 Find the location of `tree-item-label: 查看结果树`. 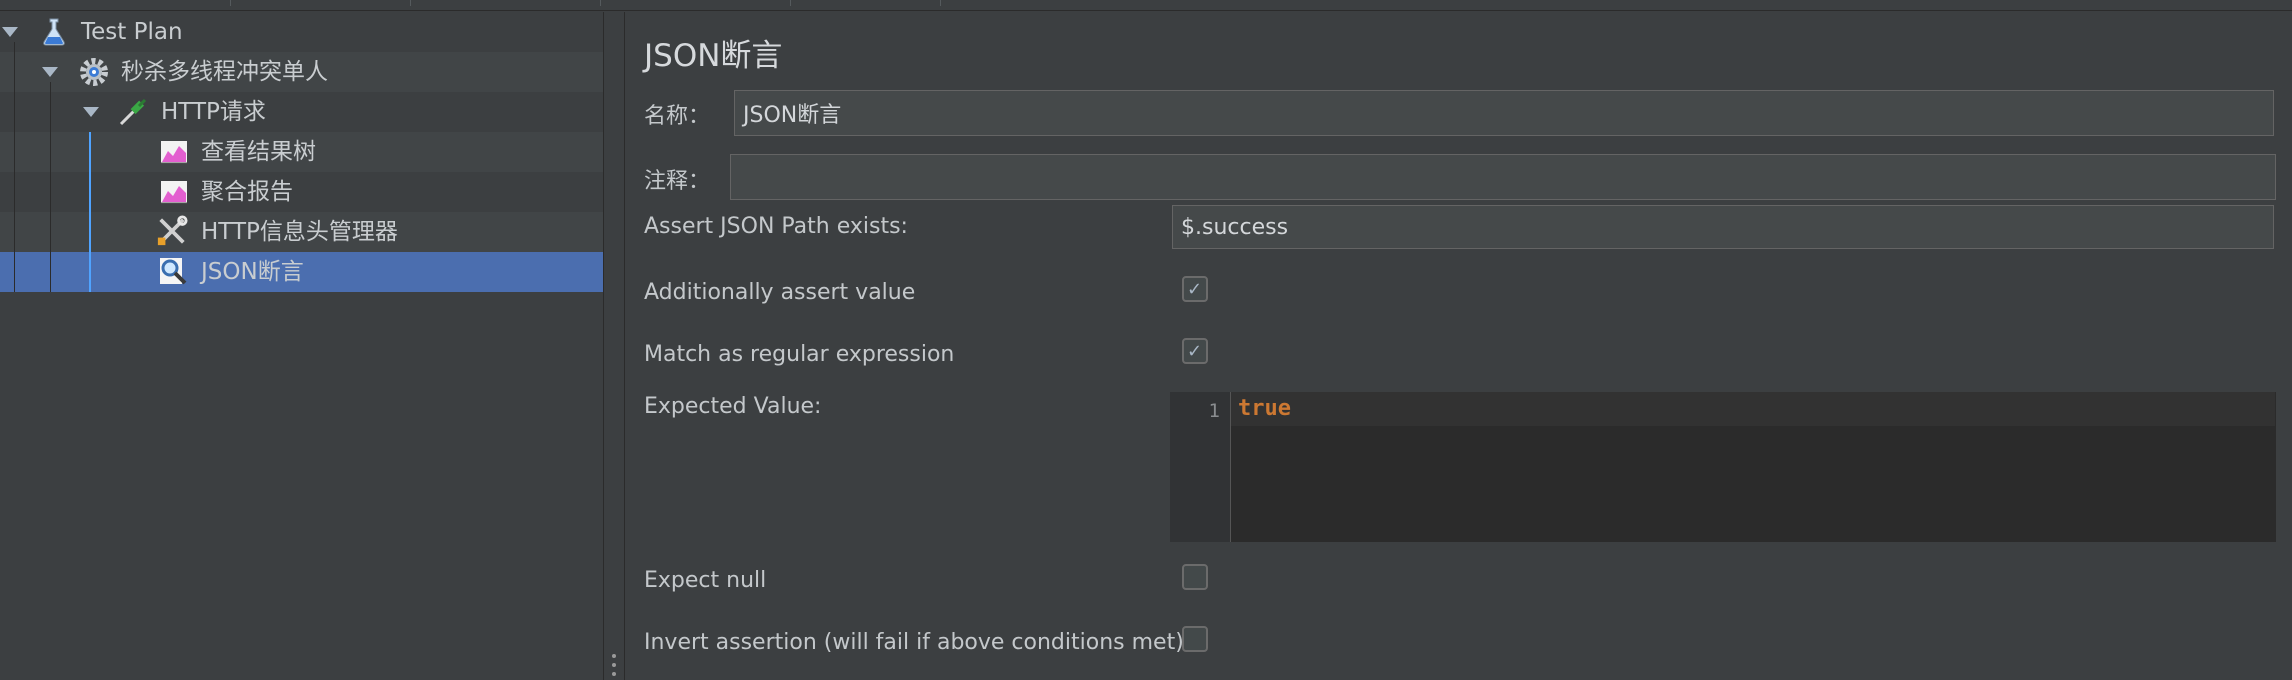

tree-item-label: 查看结果树 is located at coordinates (258, 152).